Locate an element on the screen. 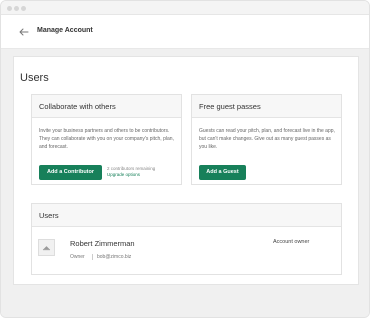 The height and width of the screenshot is (318, 370). card-header: Collaborate with others is located at coordinates (106, 106).